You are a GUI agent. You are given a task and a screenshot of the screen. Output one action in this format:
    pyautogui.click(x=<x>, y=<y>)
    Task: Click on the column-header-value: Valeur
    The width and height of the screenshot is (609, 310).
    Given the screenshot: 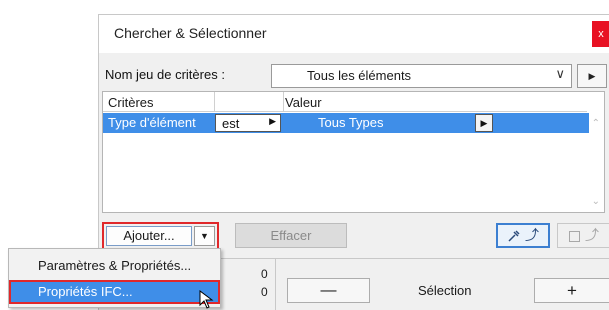 What is the action you would take?
    pyautogui.click(x=303, y=102)
    